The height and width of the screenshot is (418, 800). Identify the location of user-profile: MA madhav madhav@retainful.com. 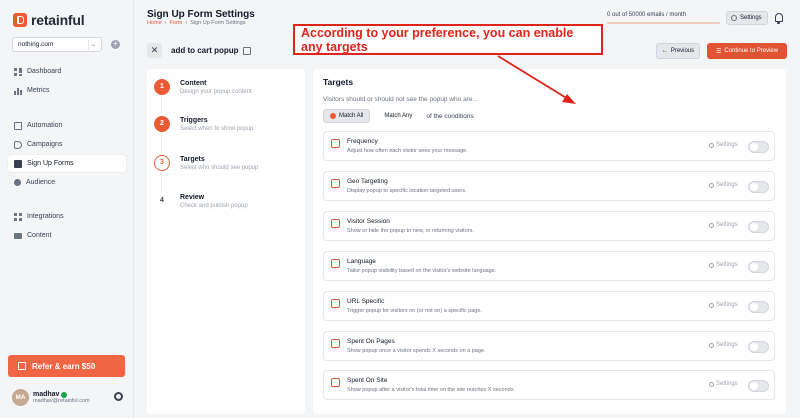
(51, 397).